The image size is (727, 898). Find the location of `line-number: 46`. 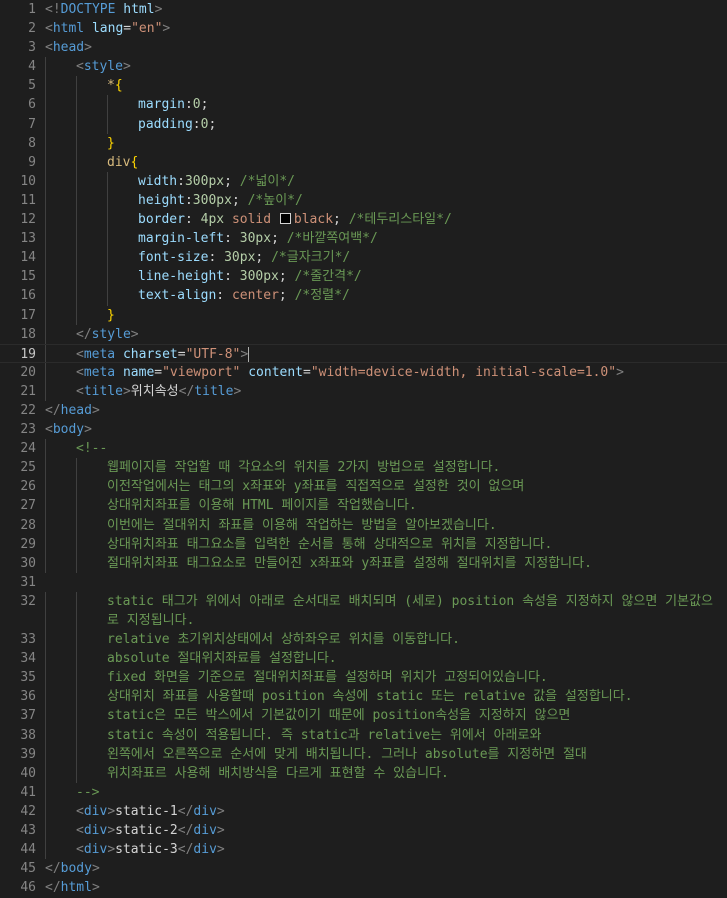

line-number: 46 is located at coordinates (28, 888).